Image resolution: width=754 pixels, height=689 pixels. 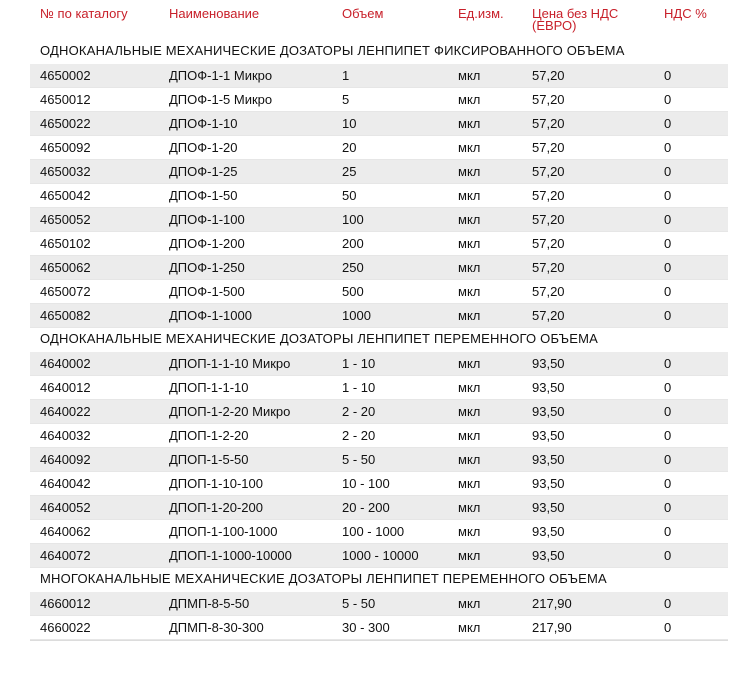 I want to click on cell-volume: 10, so click(x=349, y=123).